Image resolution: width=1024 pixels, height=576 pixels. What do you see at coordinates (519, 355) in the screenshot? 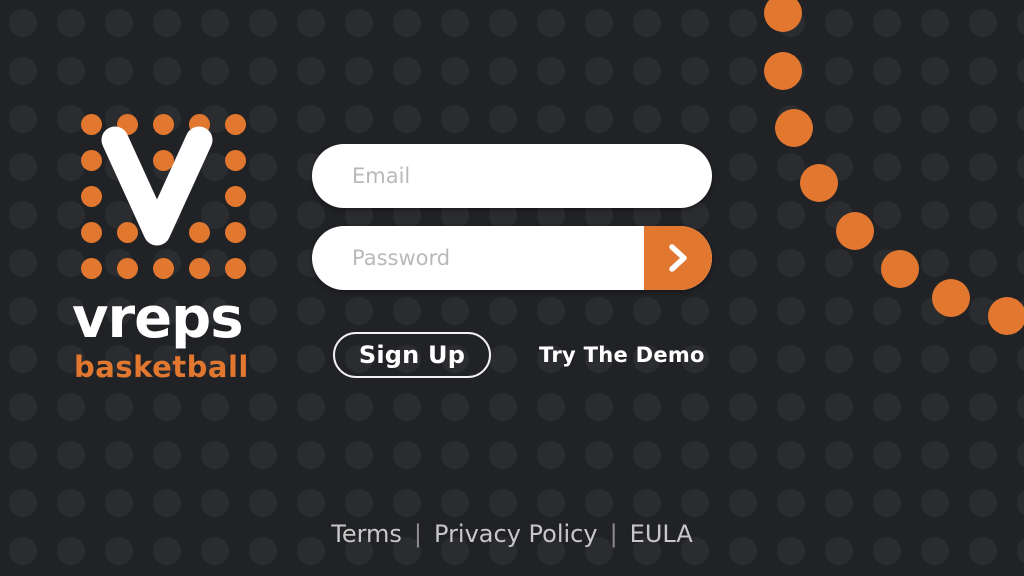
I see `secondary-actions: Sign Up Try The Demo` at bounding box center [519, 355].